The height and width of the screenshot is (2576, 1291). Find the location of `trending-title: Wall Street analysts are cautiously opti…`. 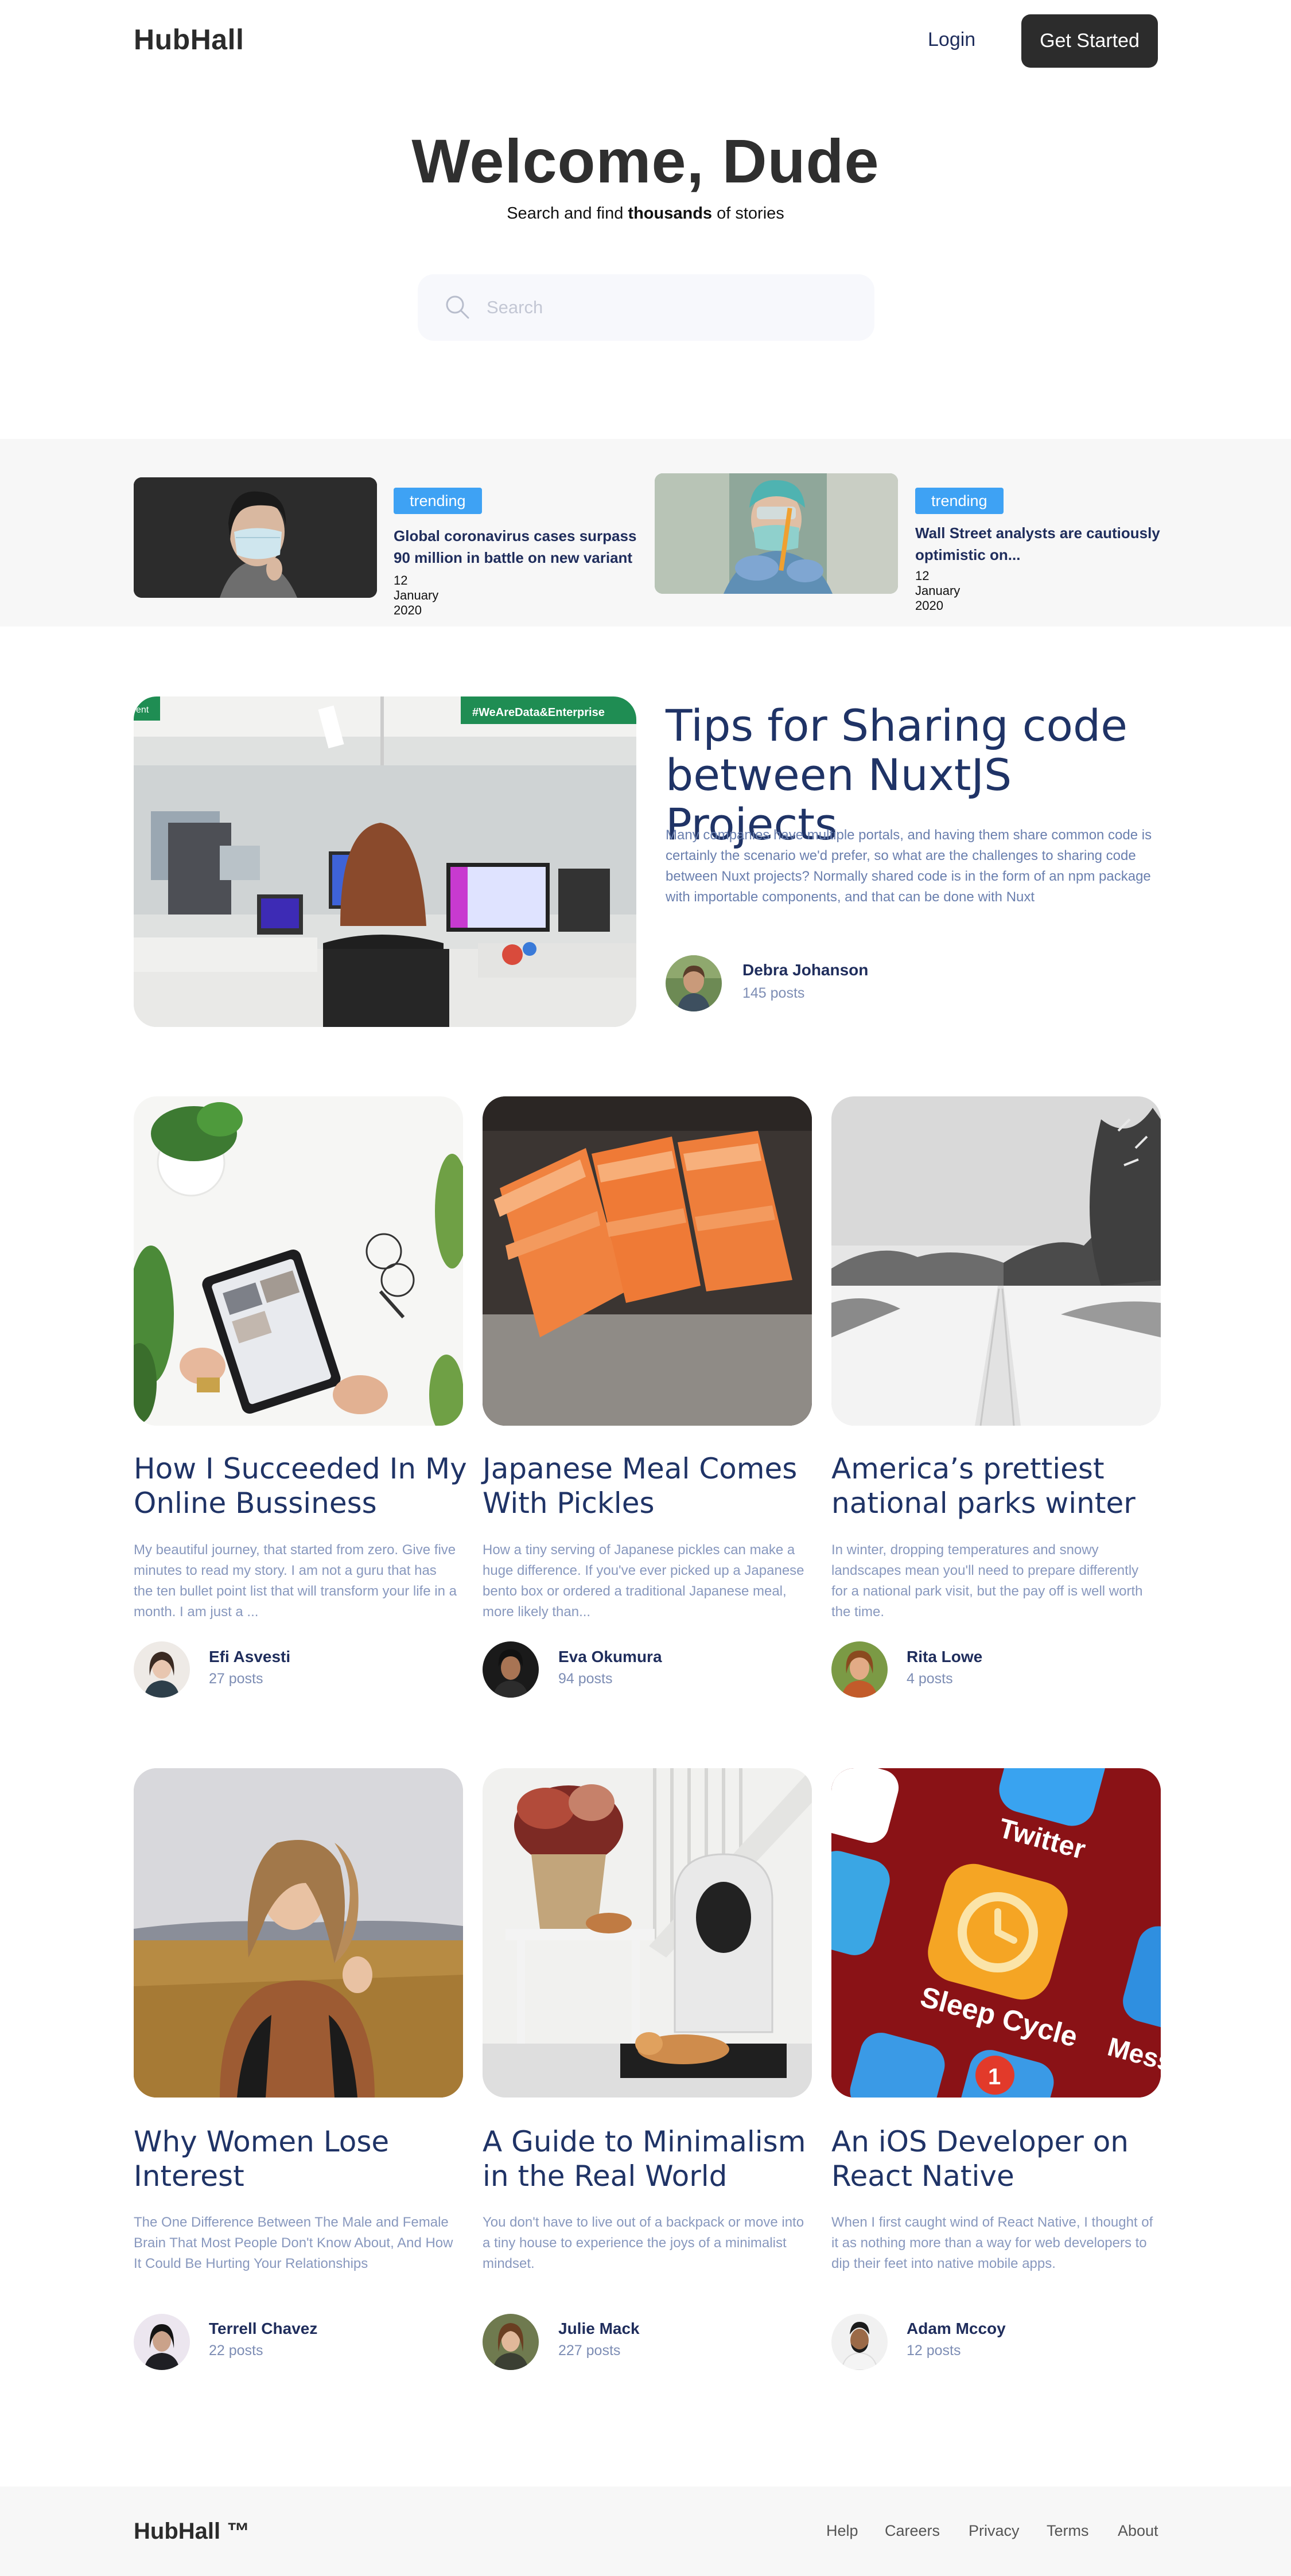

trending-title: Wall Street analysts are cautiously opti… is located at coordinates (1041, 544).